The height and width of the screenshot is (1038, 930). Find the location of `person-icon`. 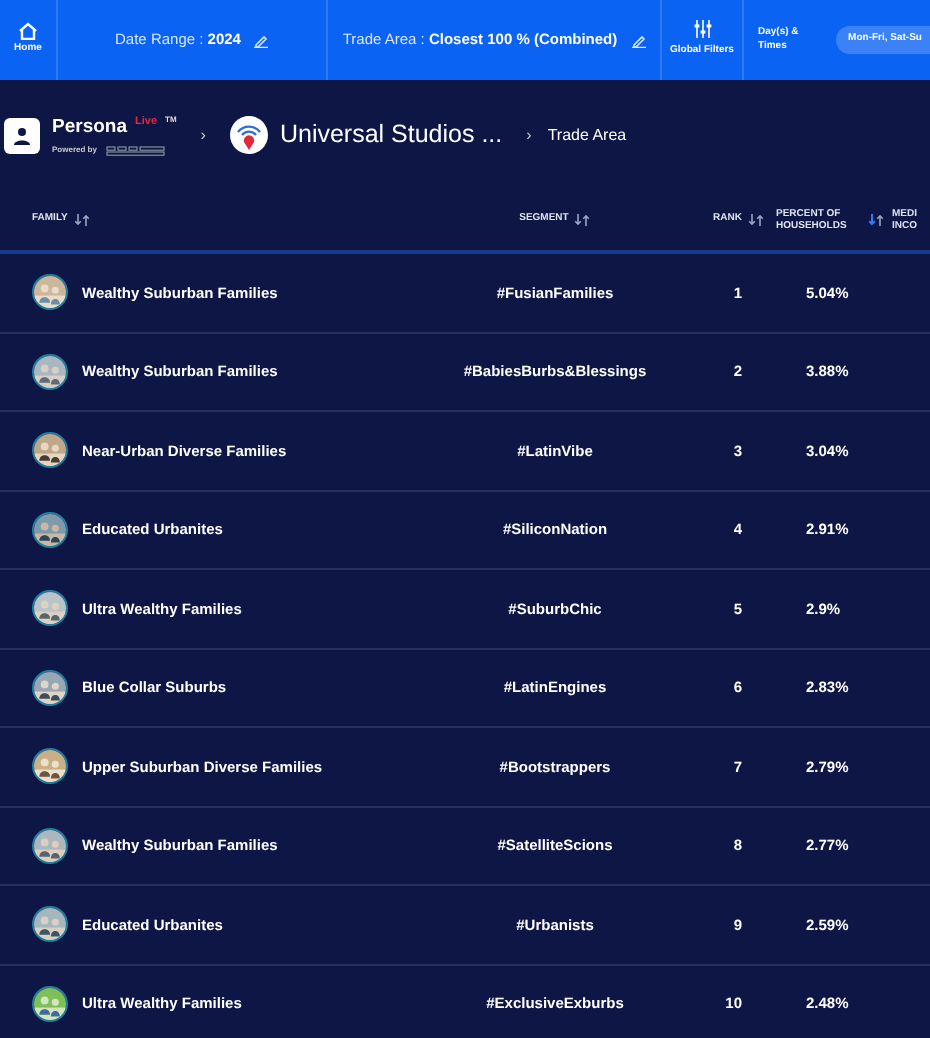

person-icon is located at coordinates (22, 135).